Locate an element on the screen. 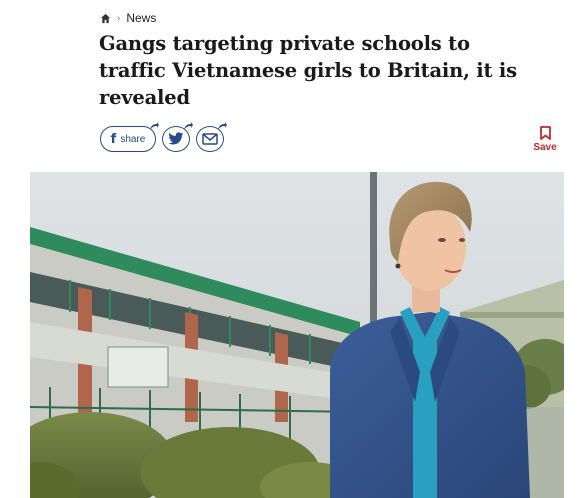 This screenshot has height=498, width=580. save-button: Save is located at coordinates (545, 139).